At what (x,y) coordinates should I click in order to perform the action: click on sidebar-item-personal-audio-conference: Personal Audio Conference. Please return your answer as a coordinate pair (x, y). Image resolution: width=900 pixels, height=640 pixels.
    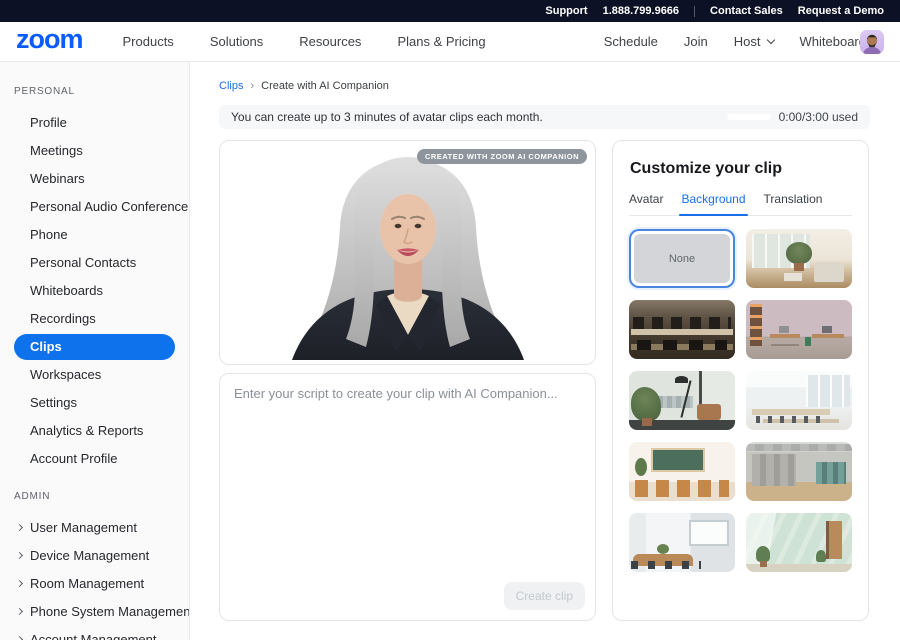
    Looking at the image, I should click on (94, 207).